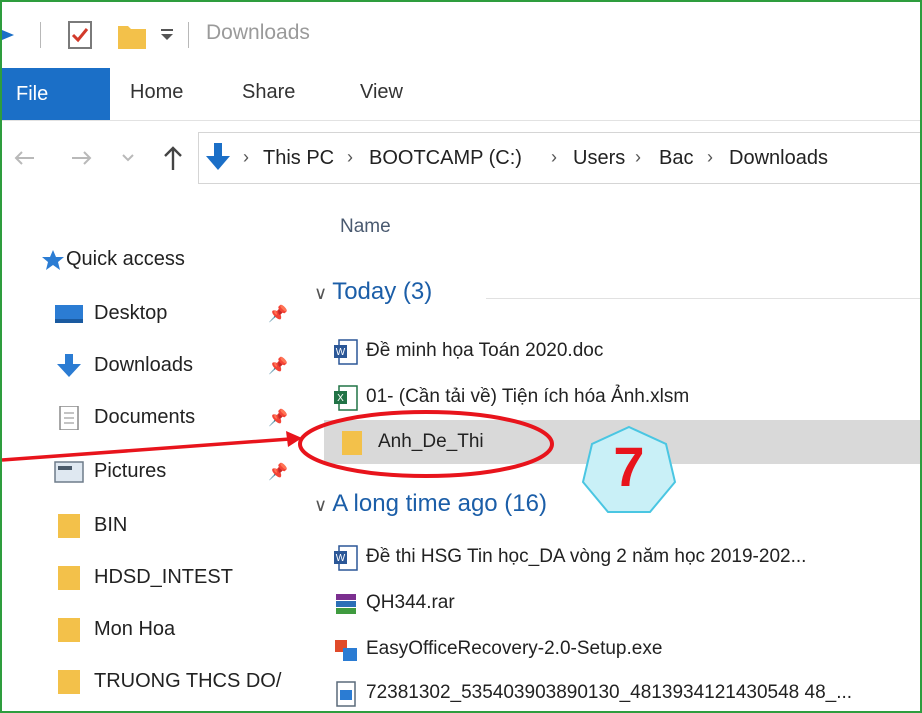  What do you see at coordinates (146, 449) in the screenshot?
I see `pointer-arrow-line` at bounding box center [146, 449].